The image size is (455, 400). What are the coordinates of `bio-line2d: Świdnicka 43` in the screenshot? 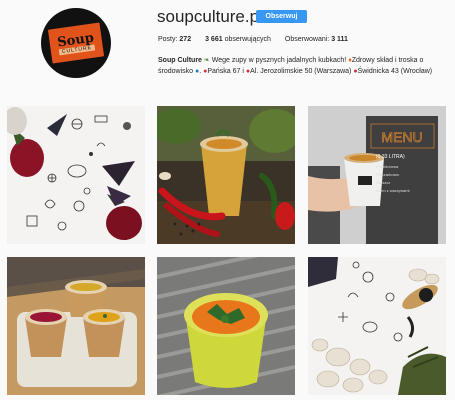 It's located at (378, 71).